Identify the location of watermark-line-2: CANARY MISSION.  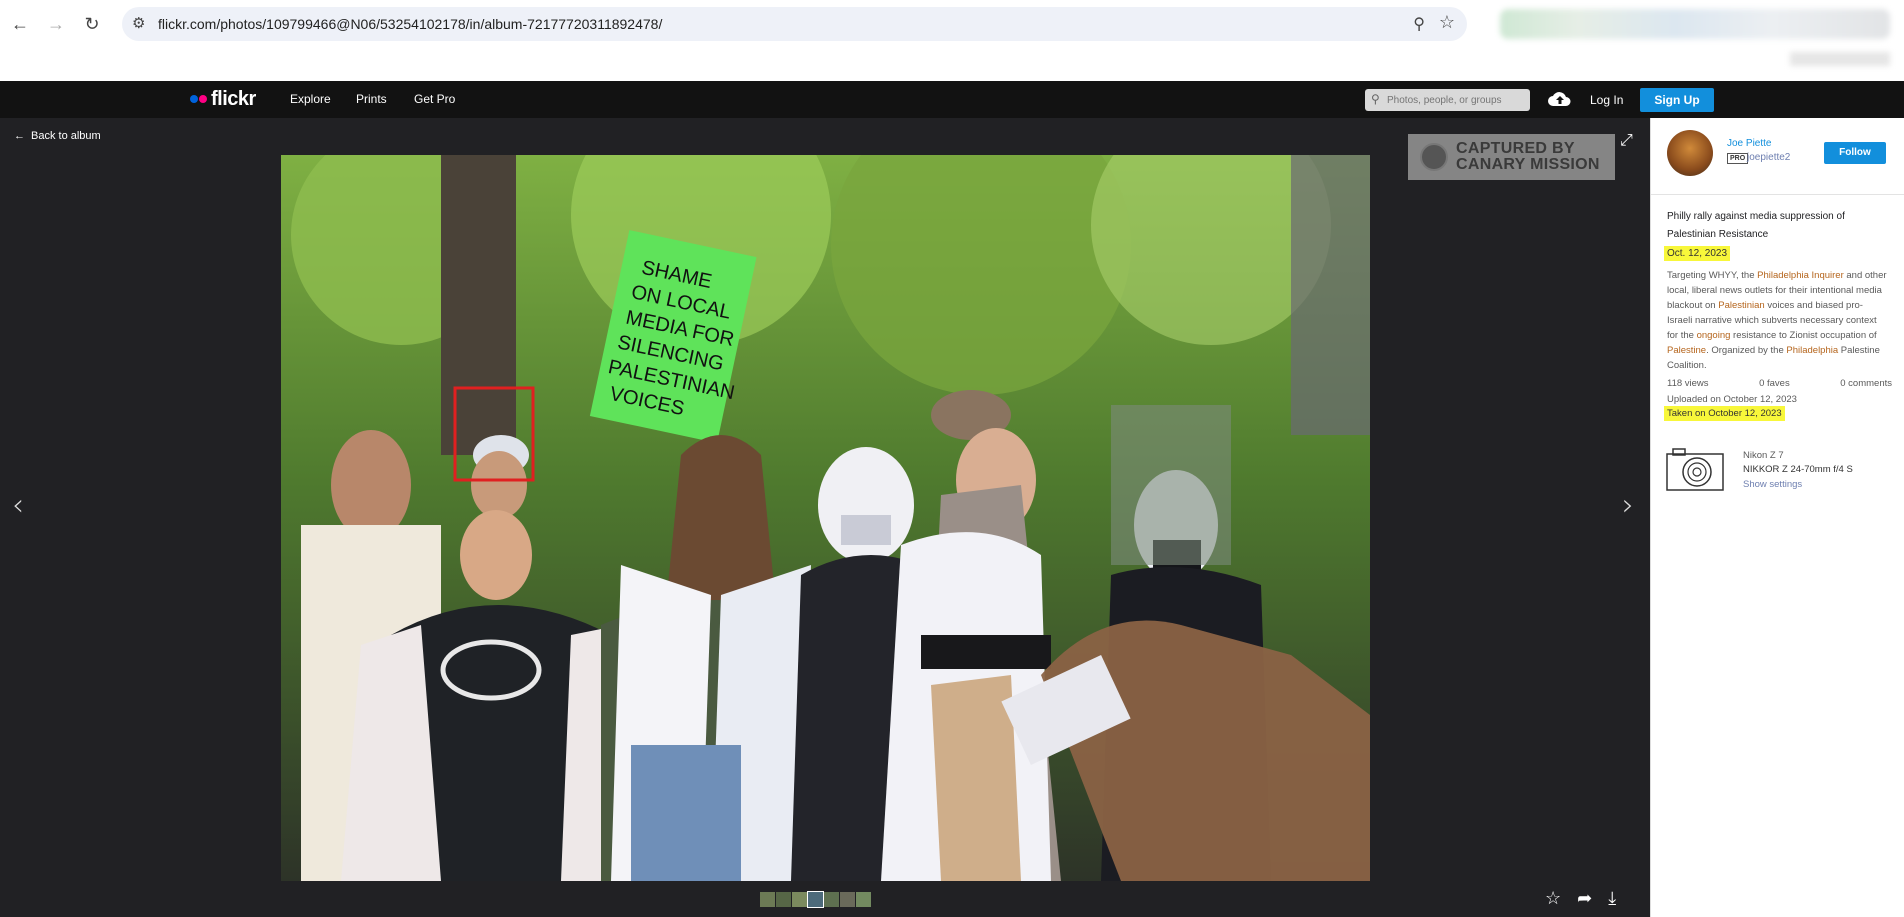
(1528, 164).